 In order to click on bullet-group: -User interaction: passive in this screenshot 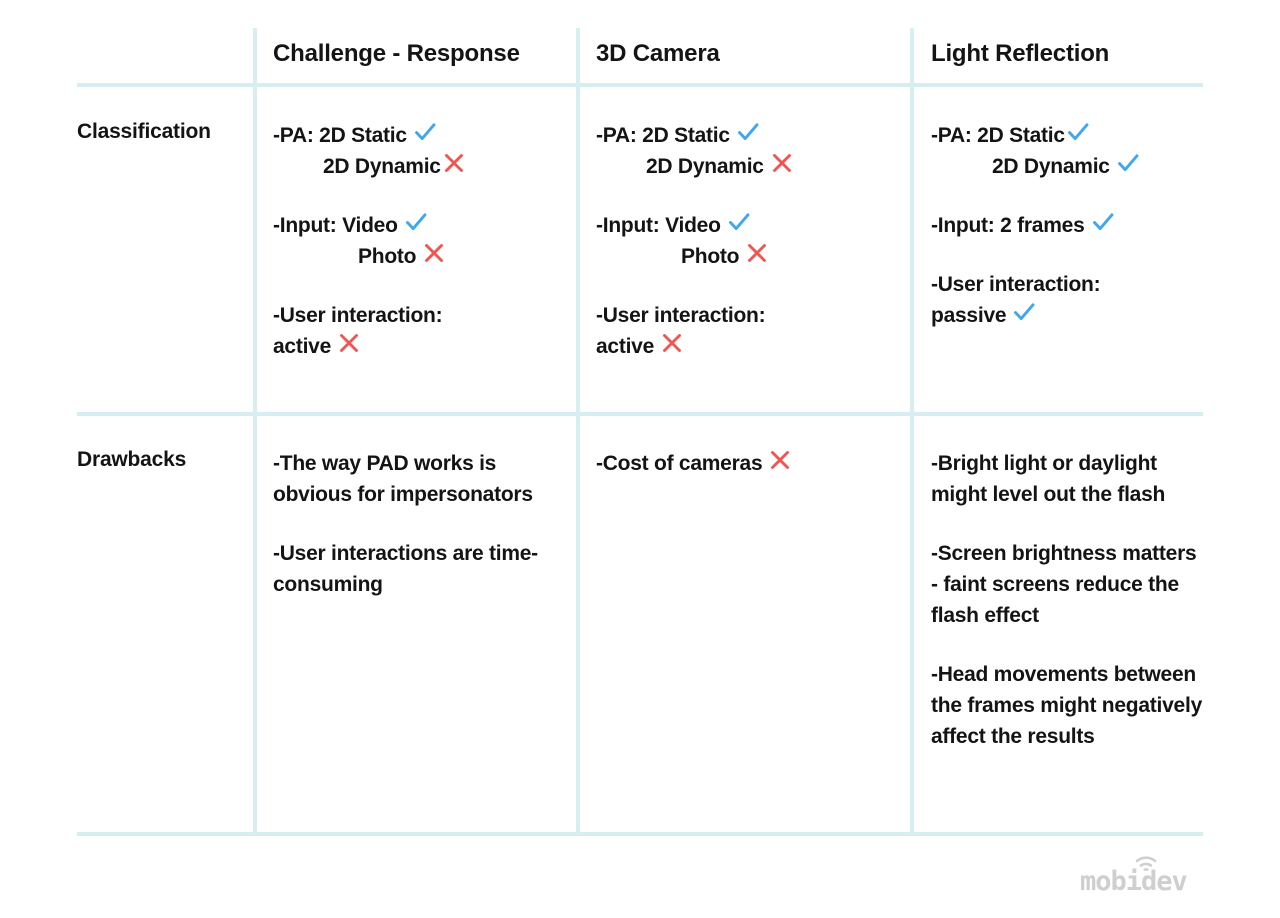, I will do `click(1067, 300)`.